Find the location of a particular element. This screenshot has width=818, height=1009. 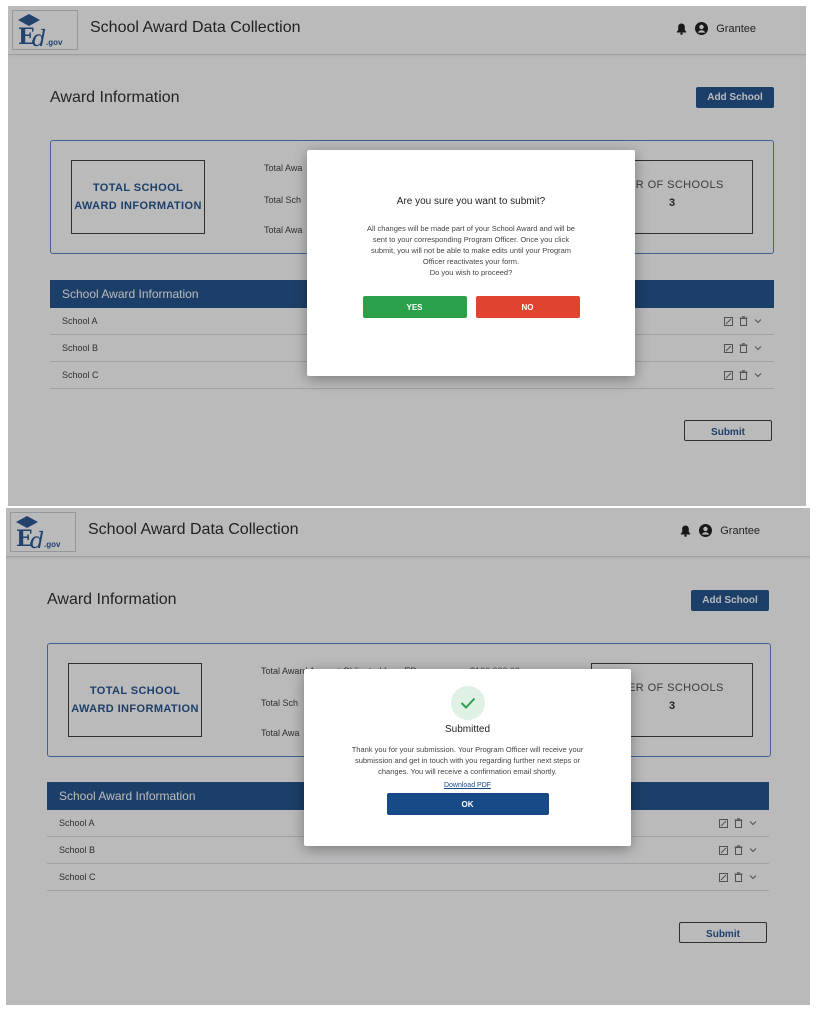

dialog-title: Submitted is located at coordinates (467, 729).